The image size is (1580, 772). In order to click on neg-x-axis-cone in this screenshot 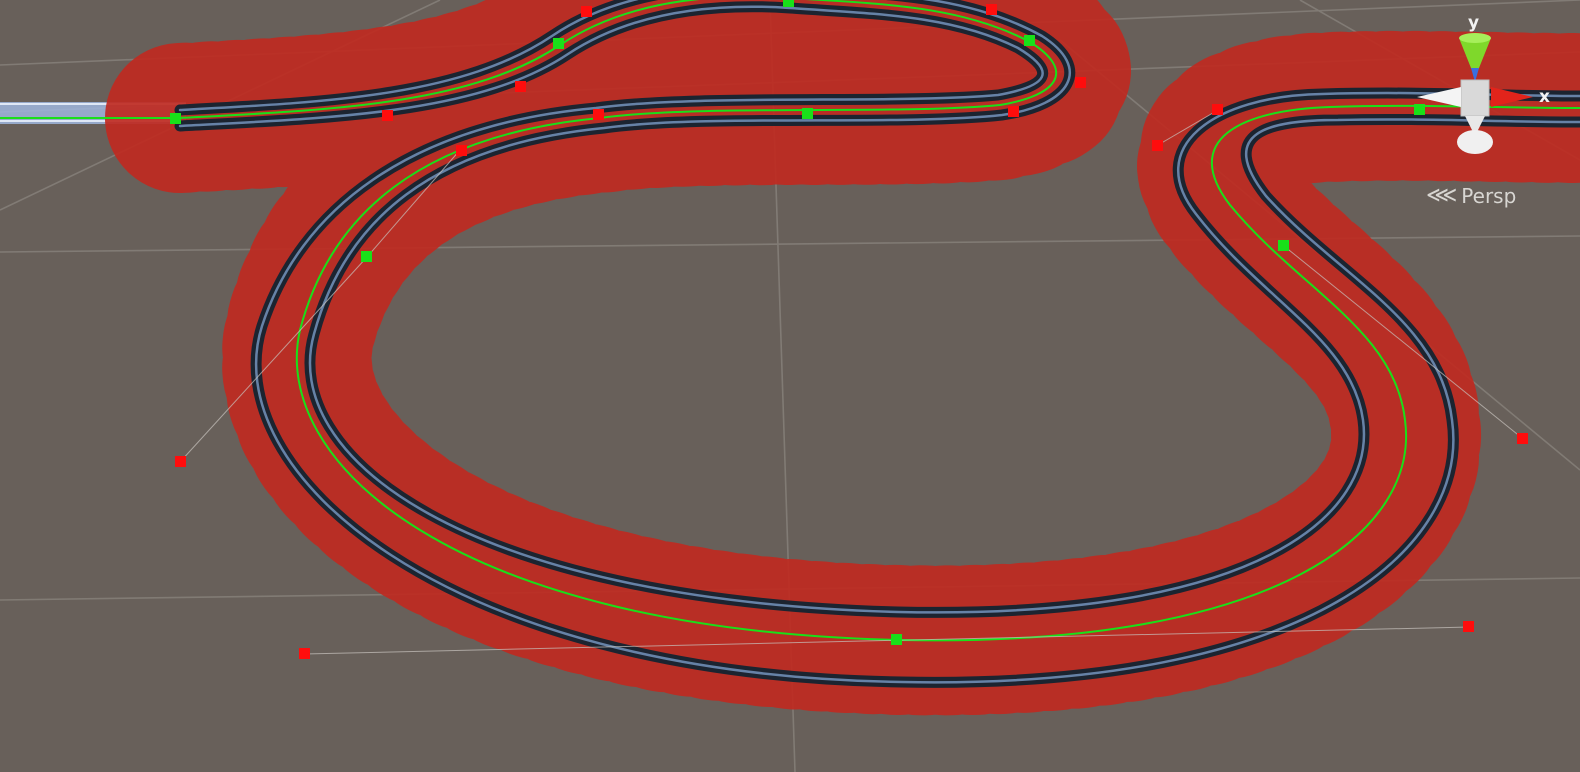, I will do `click(1439, 97)`.